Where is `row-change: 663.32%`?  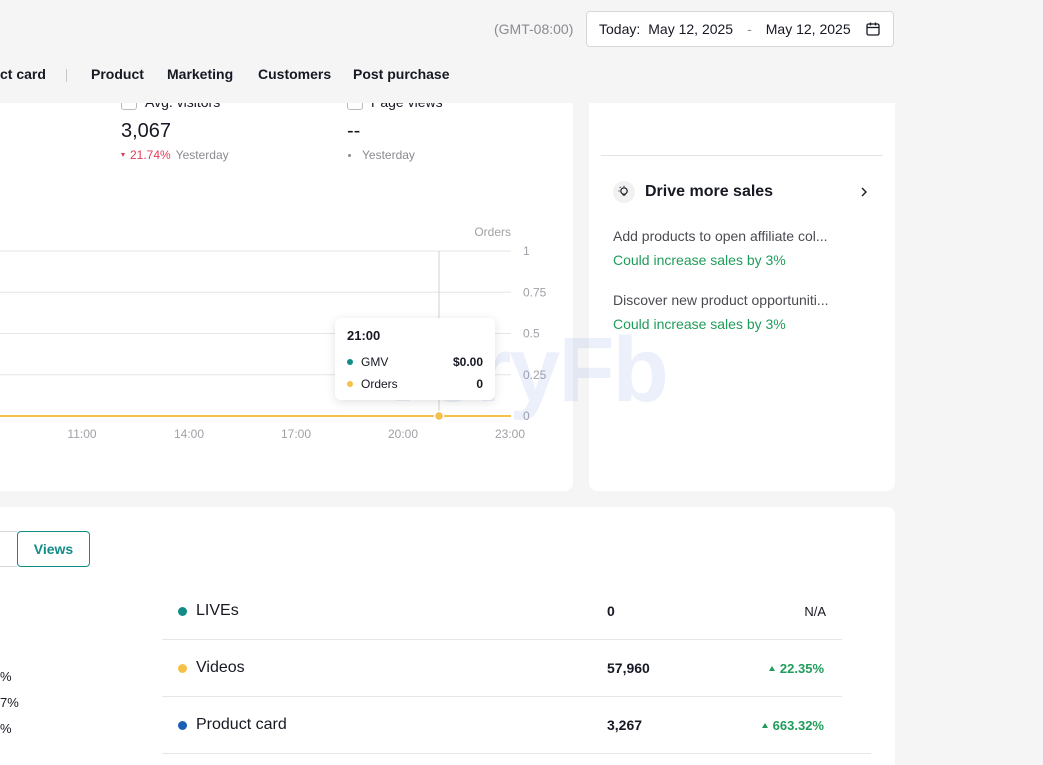 row-change: 663.32% is located at coordinates (792, 725).